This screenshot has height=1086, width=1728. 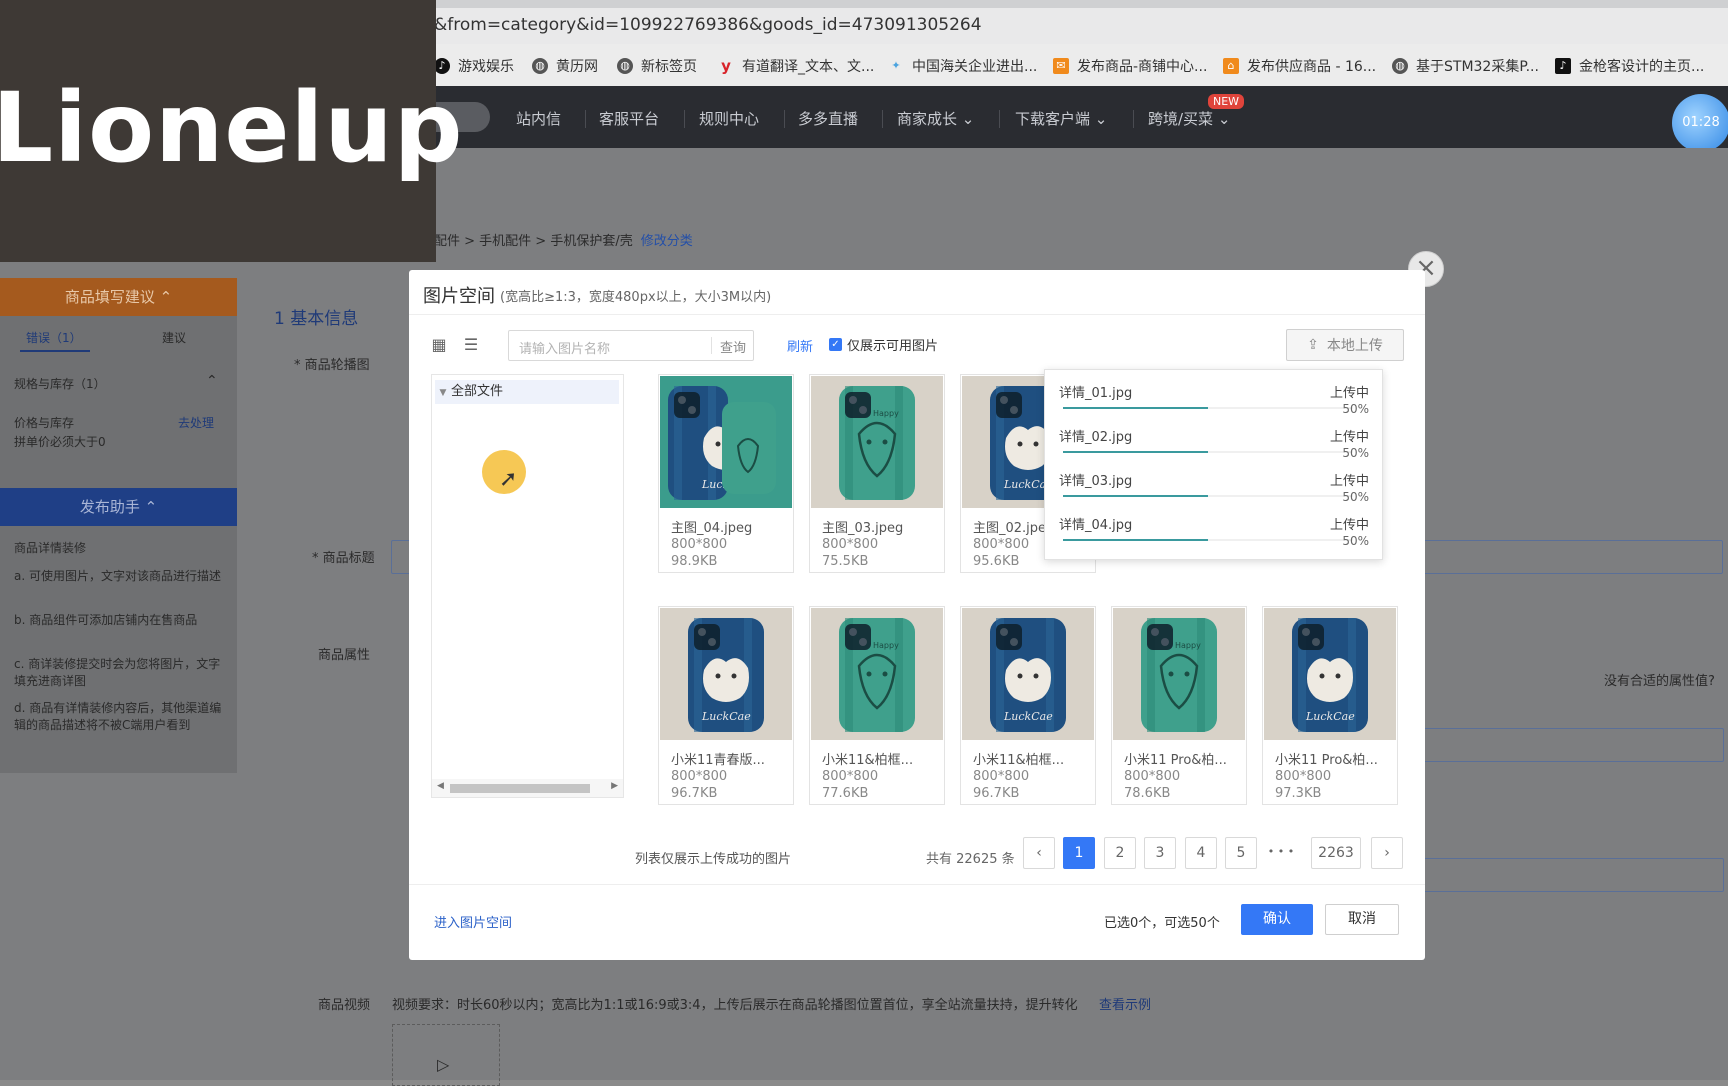 I want to click on enter-image-space-link: 进入图片空间, so click(x=473, y=921).